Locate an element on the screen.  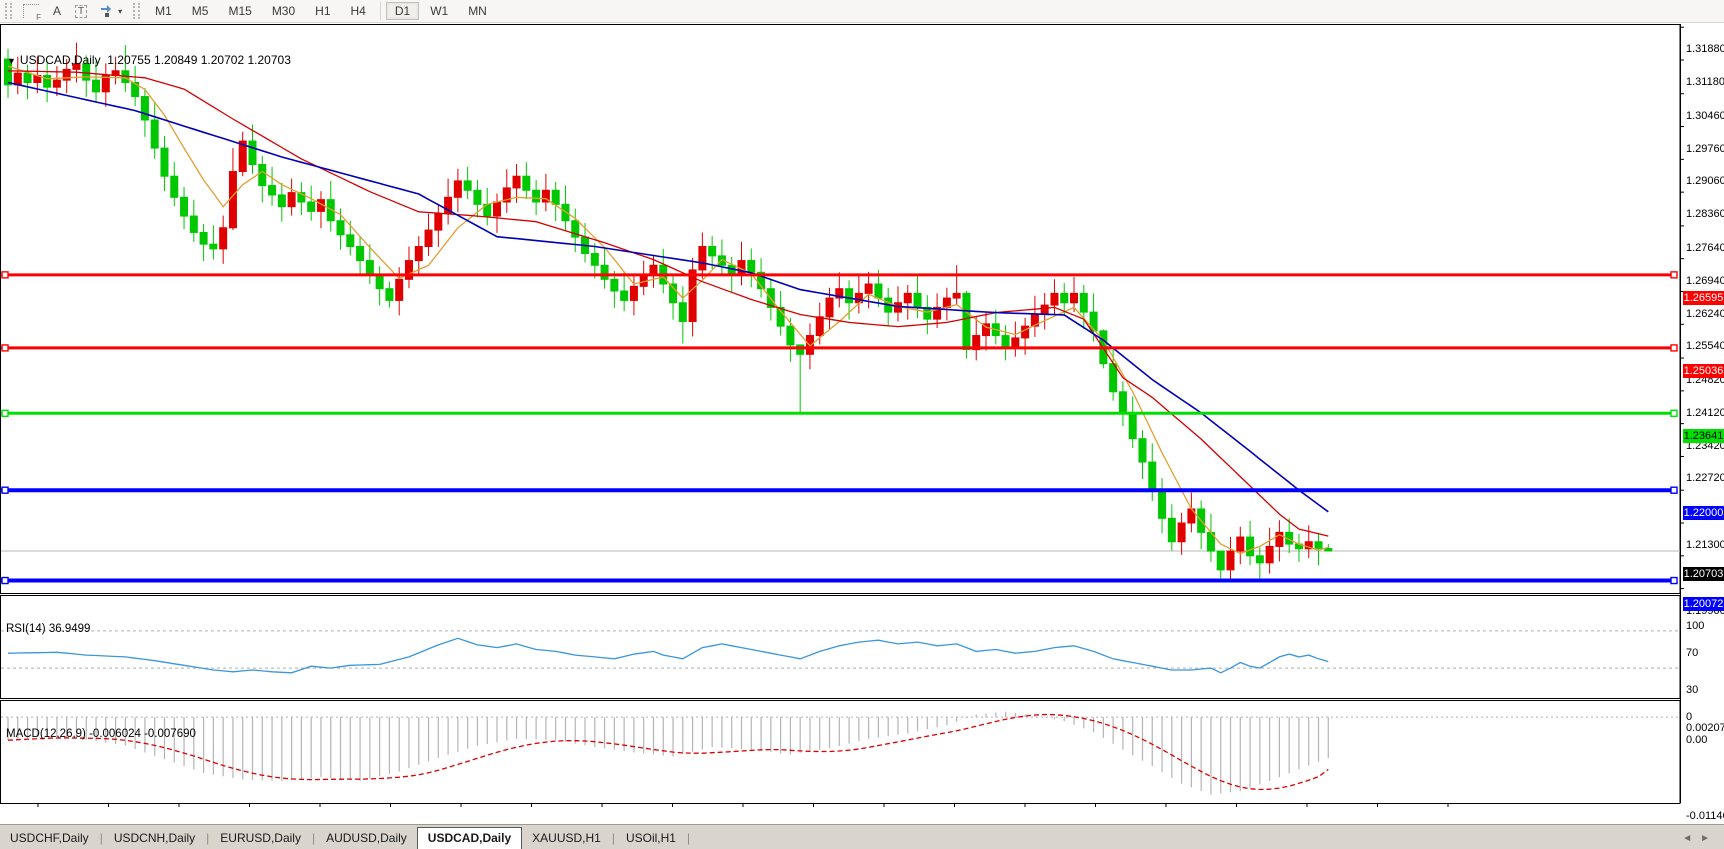
price-tick-label: 1.24120 is located at coordinates (1705, 412).